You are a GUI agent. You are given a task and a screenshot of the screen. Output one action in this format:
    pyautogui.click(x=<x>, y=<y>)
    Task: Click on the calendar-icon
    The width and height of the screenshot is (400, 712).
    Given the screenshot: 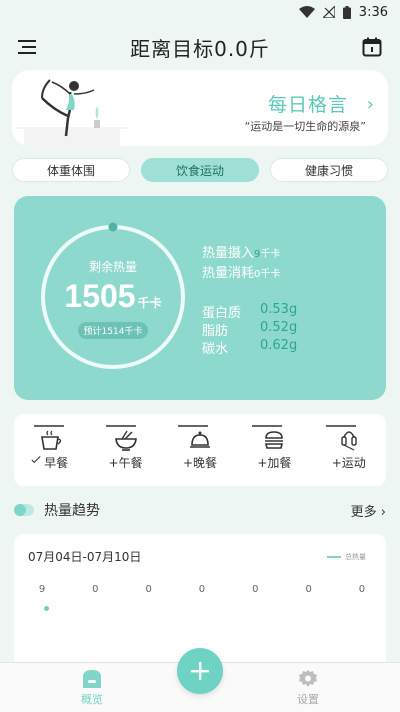 What is the action you would take?
    pyautogui.click(x=372, y=47)
    